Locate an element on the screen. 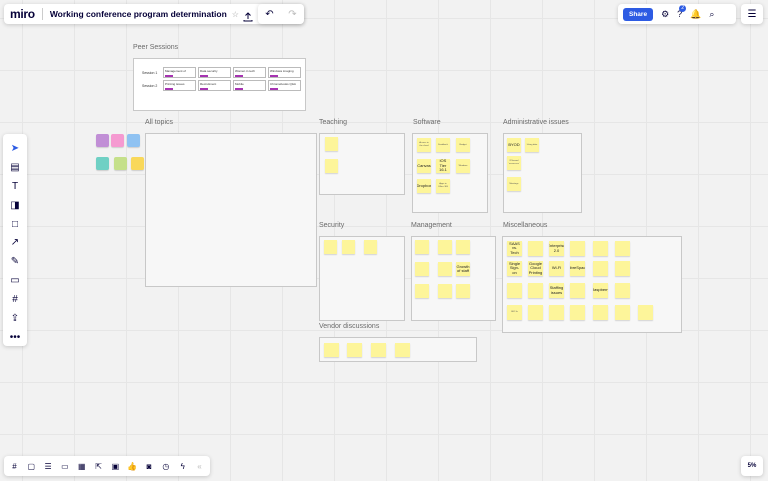 The height and width of the screenshot is (481, 768). management-frame: Growth of staff is located at coordinates (453, 278).